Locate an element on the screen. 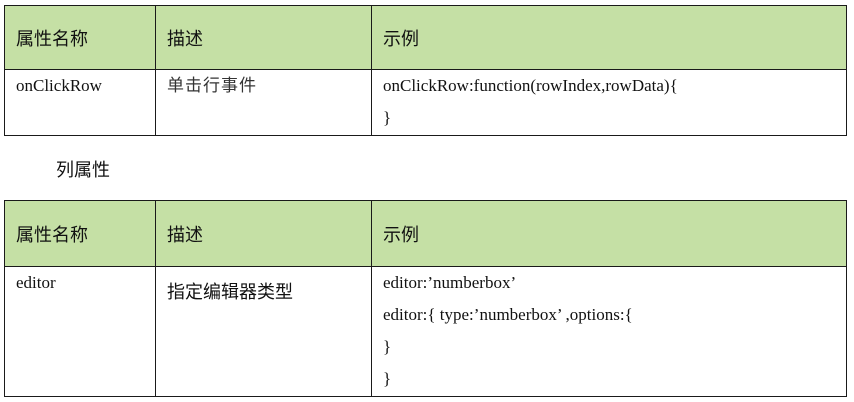  cell-attribute-name: editor is located at coordinates (80, 331).